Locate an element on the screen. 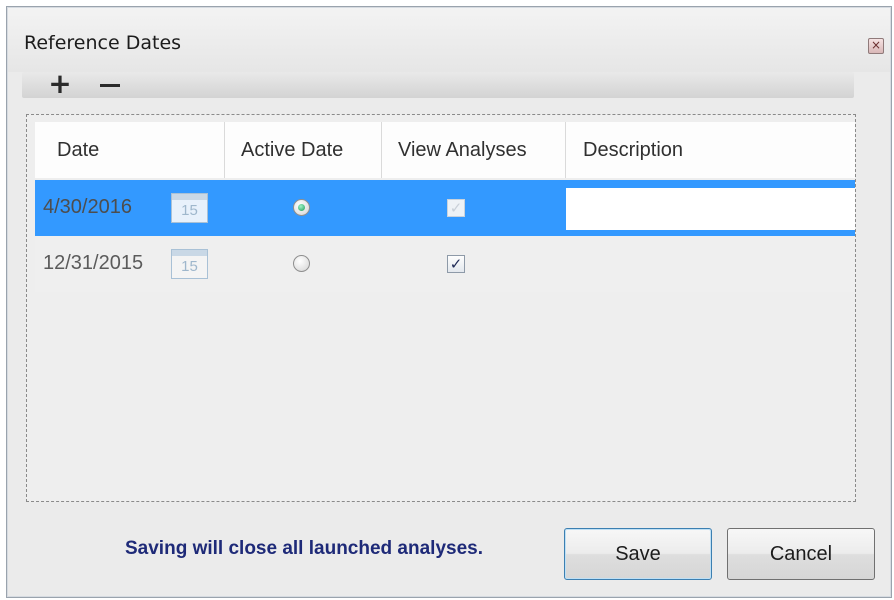 The height and width of the screenshot is (600, 894). table-row: 4/30/2016 15 ✓ is located at coordinates (445, 208).